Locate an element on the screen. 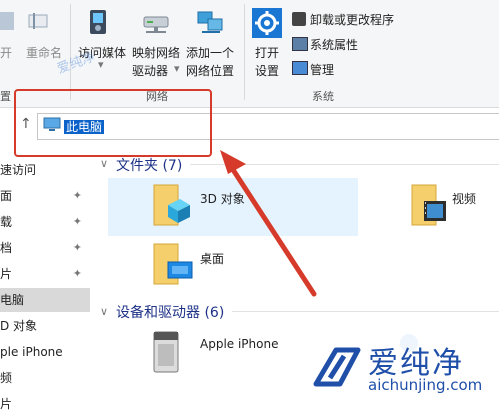 This screenshot has width=499, height=416. watermark-logo-url: aichunjing.com is located at coordinates (425, 385).